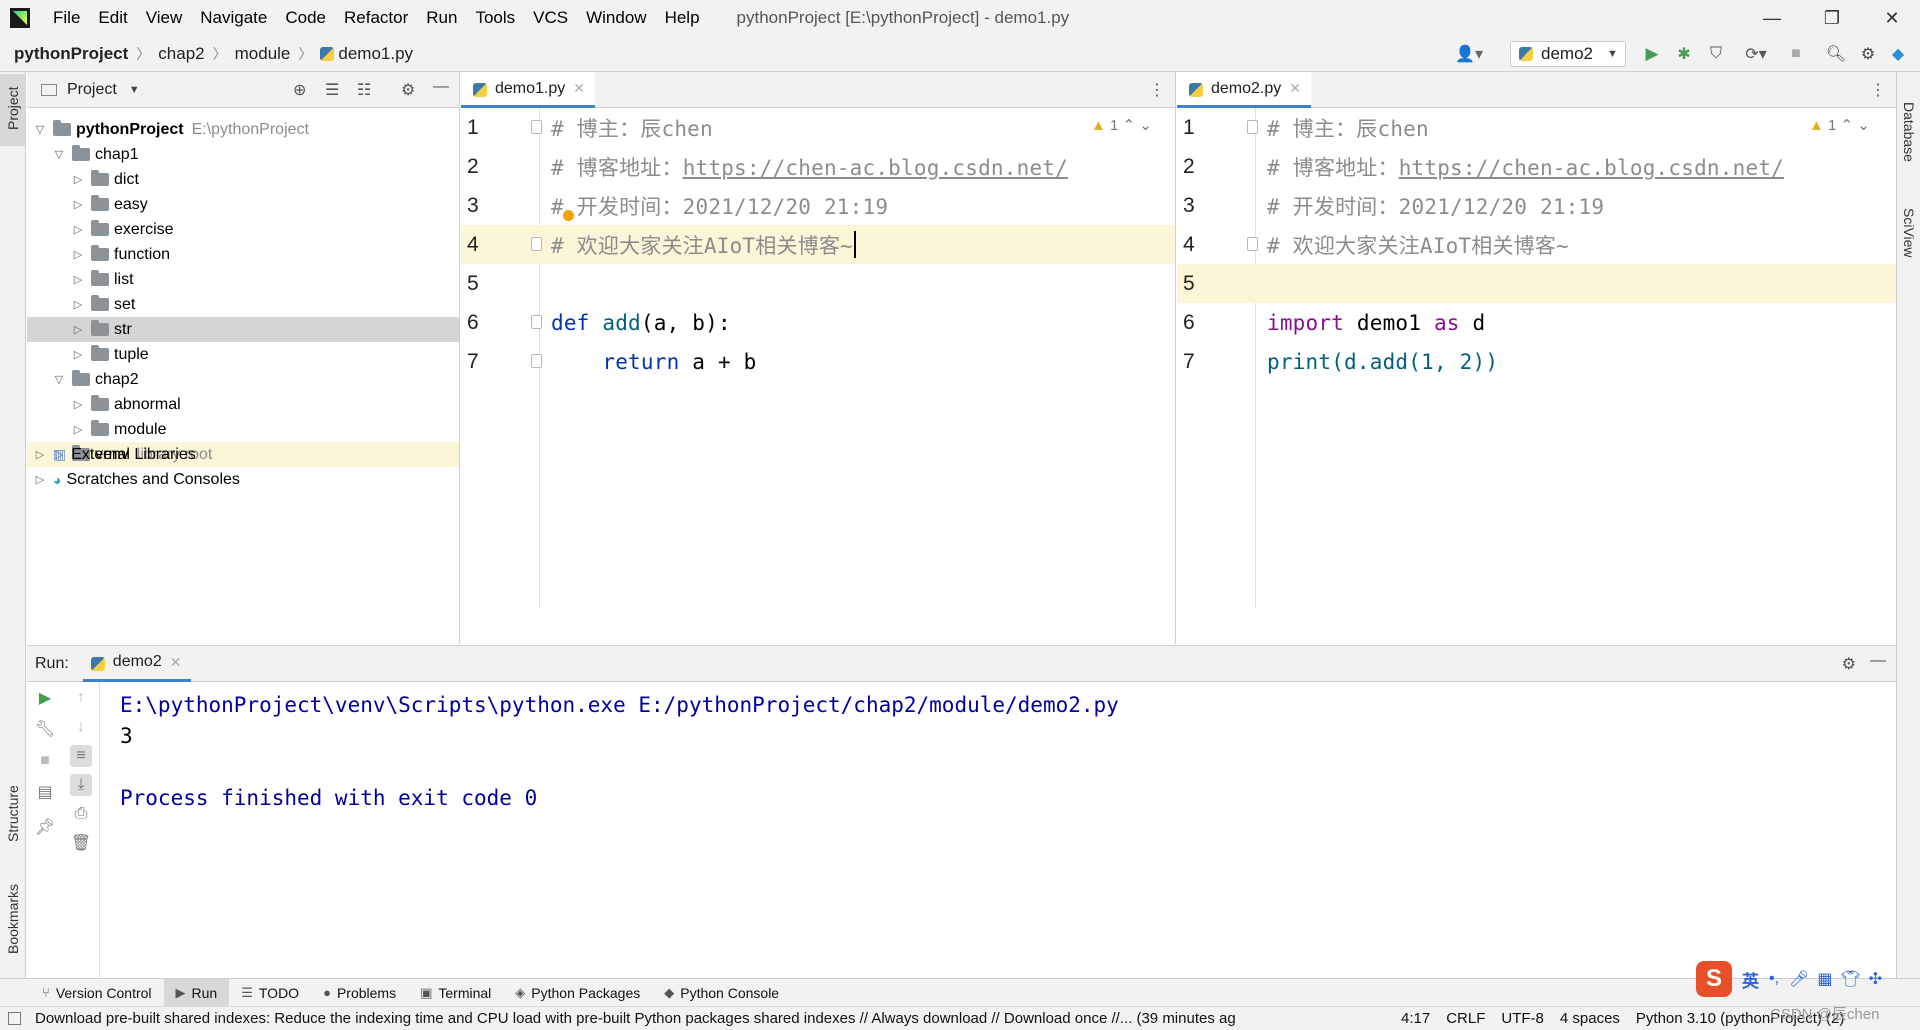 The image size is (1920, 1030). What do you see at coordinates (818, 244) in the screenshot?
I see `code-line-current: 4 # 欢迎大家关注AIoT相关博客~` at bounding box center [818, 244].